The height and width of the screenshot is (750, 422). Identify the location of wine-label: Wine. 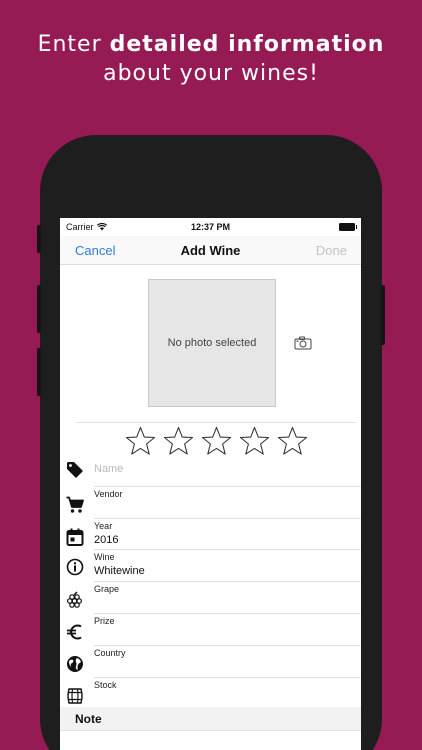
(104, 557).